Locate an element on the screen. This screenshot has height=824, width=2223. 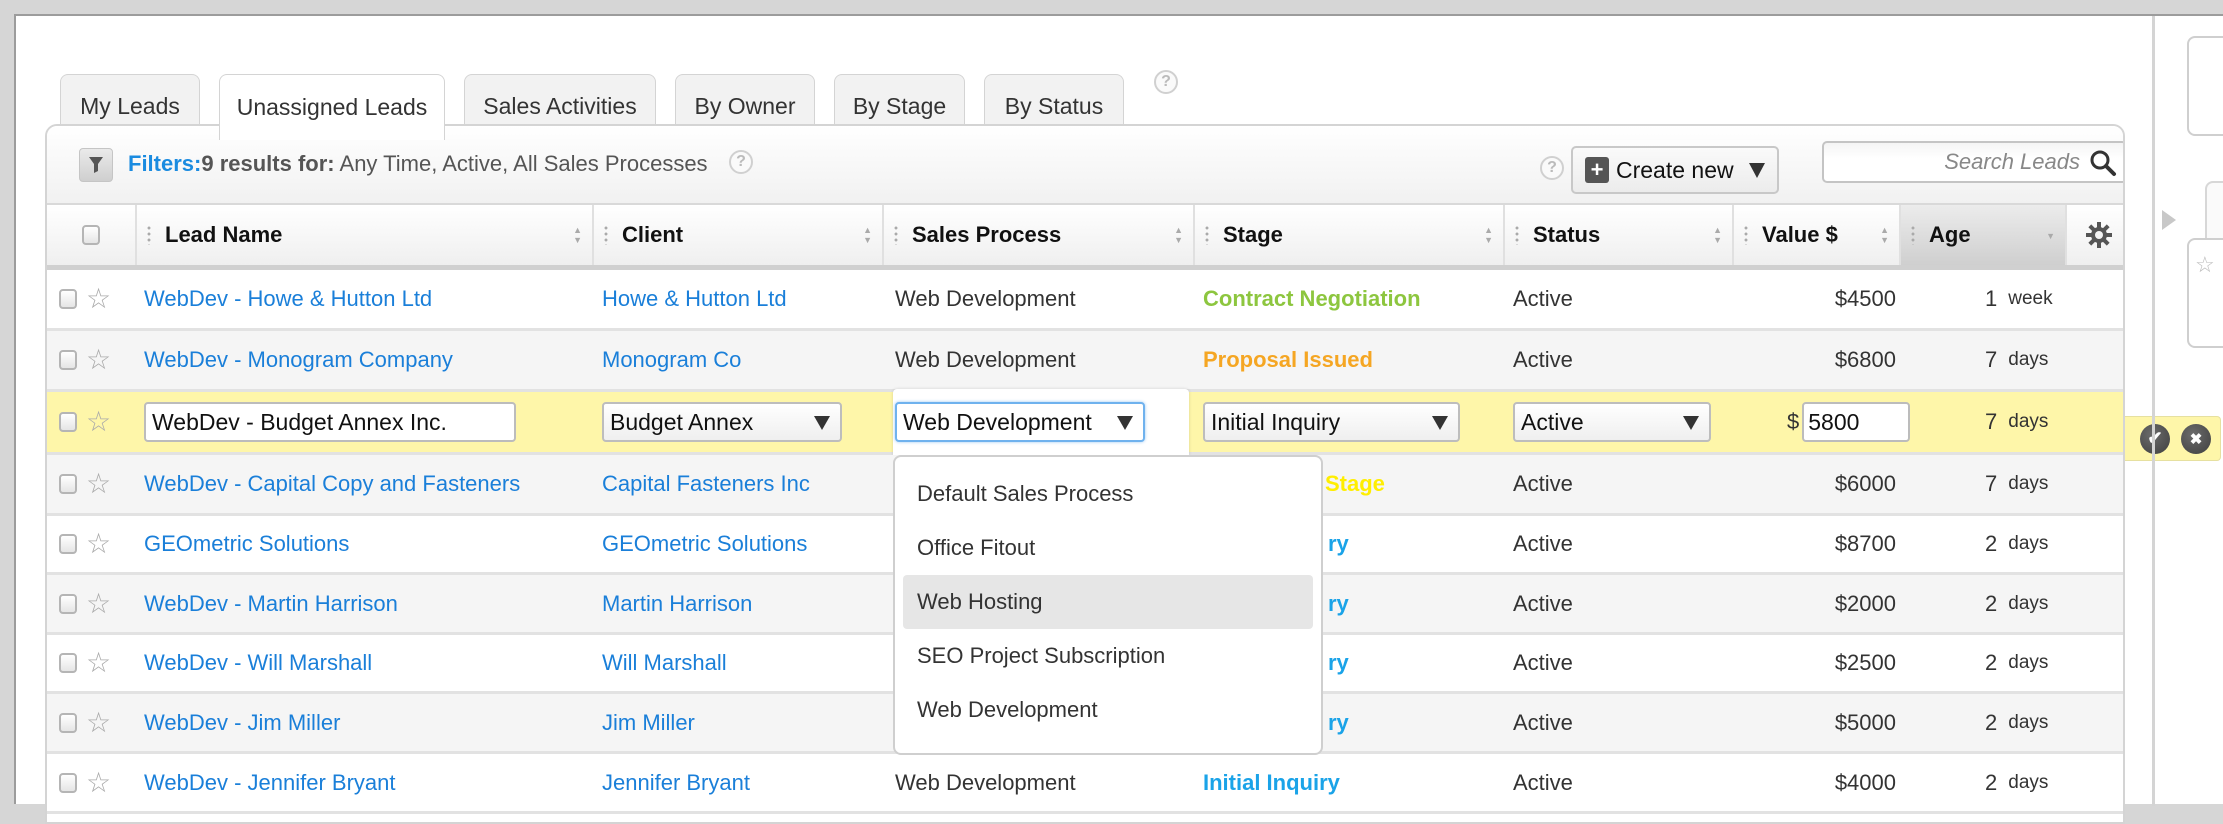
column-header-stage: Stage ▲ ▼ is located at coordinates (1350, 235).